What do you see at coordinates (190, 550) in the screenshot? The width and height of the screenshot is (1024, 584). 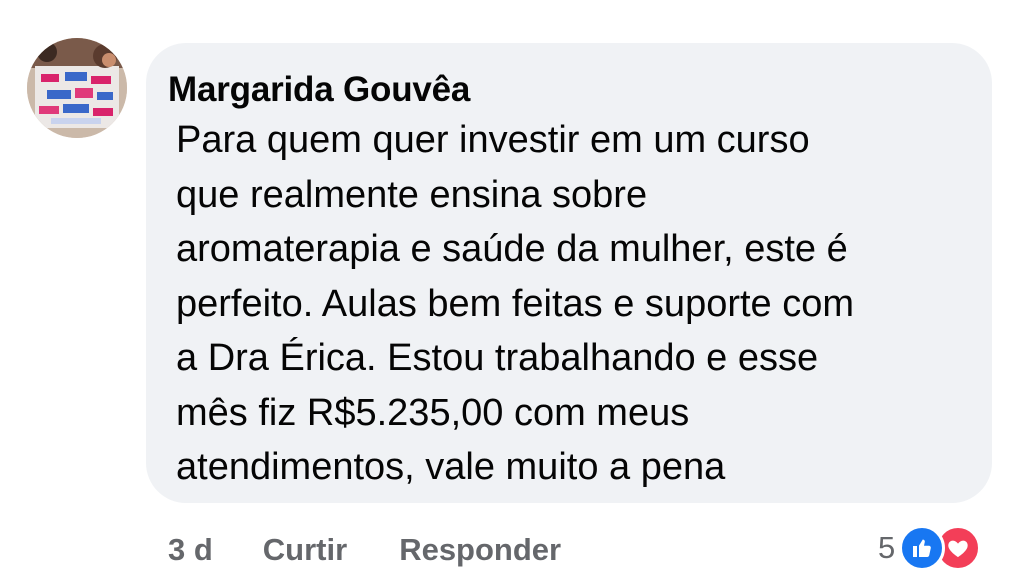 I see `timestamp: 3 d` at bounding box center [190, 550].